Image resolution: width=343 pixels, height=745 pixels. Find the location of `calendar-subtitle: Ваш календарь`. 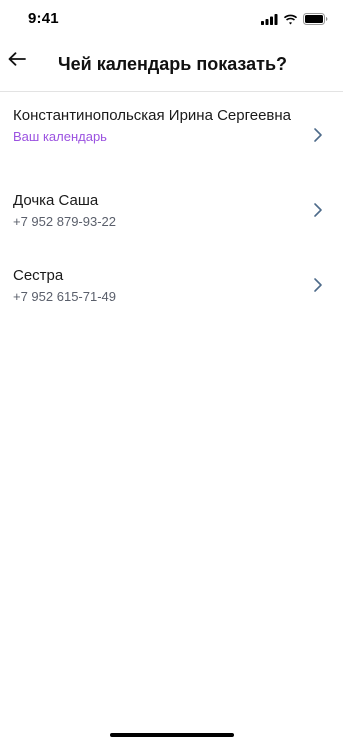

calendar-subtitle: Ваш календарь is located at coordinates (60, 136).